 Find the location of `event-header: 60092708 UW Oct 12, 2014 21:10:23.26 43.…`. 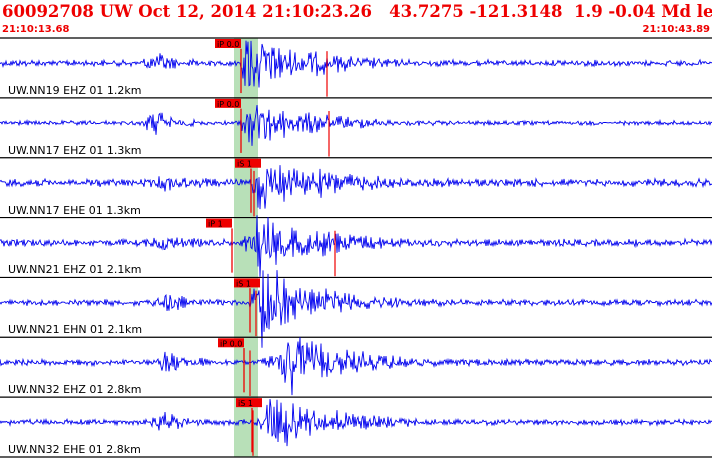

event-header: 60092708 UW Oct 12, 2014 21:10:23.26 43.… is located at coordinates (357, 11).